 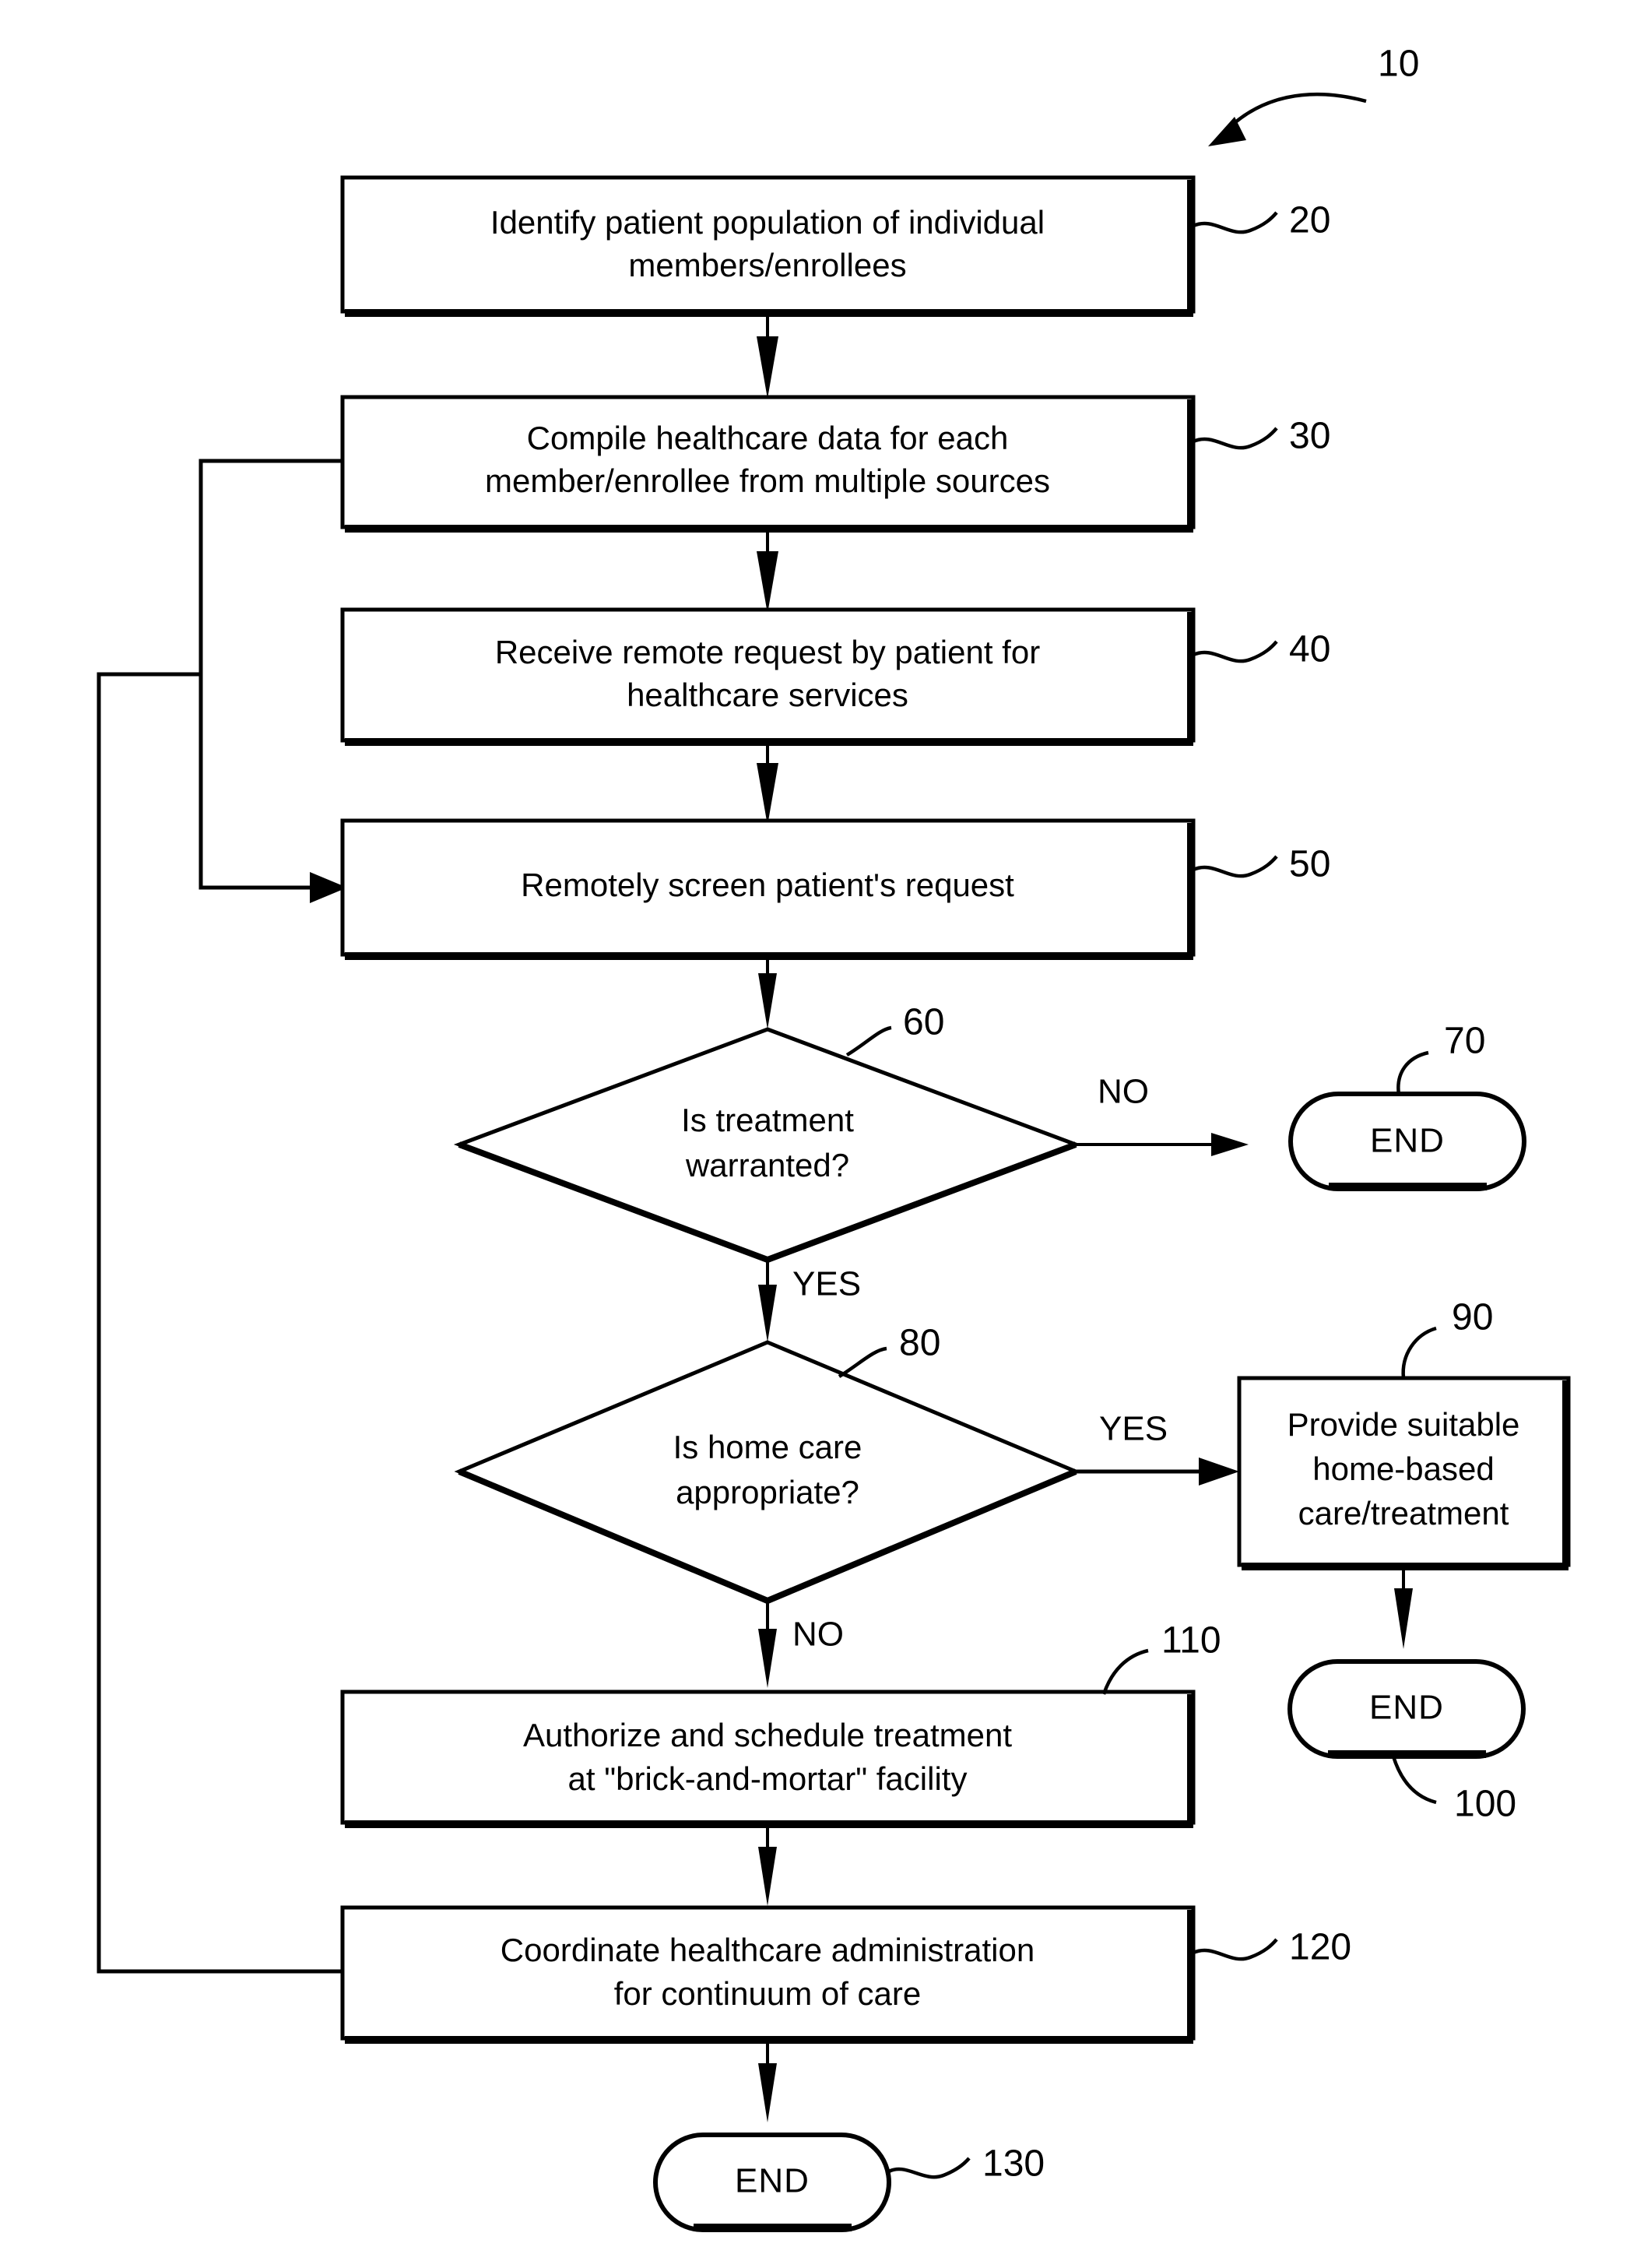 I want to click on branch-80-no-arrowhead, so click(x=767, y=1658).